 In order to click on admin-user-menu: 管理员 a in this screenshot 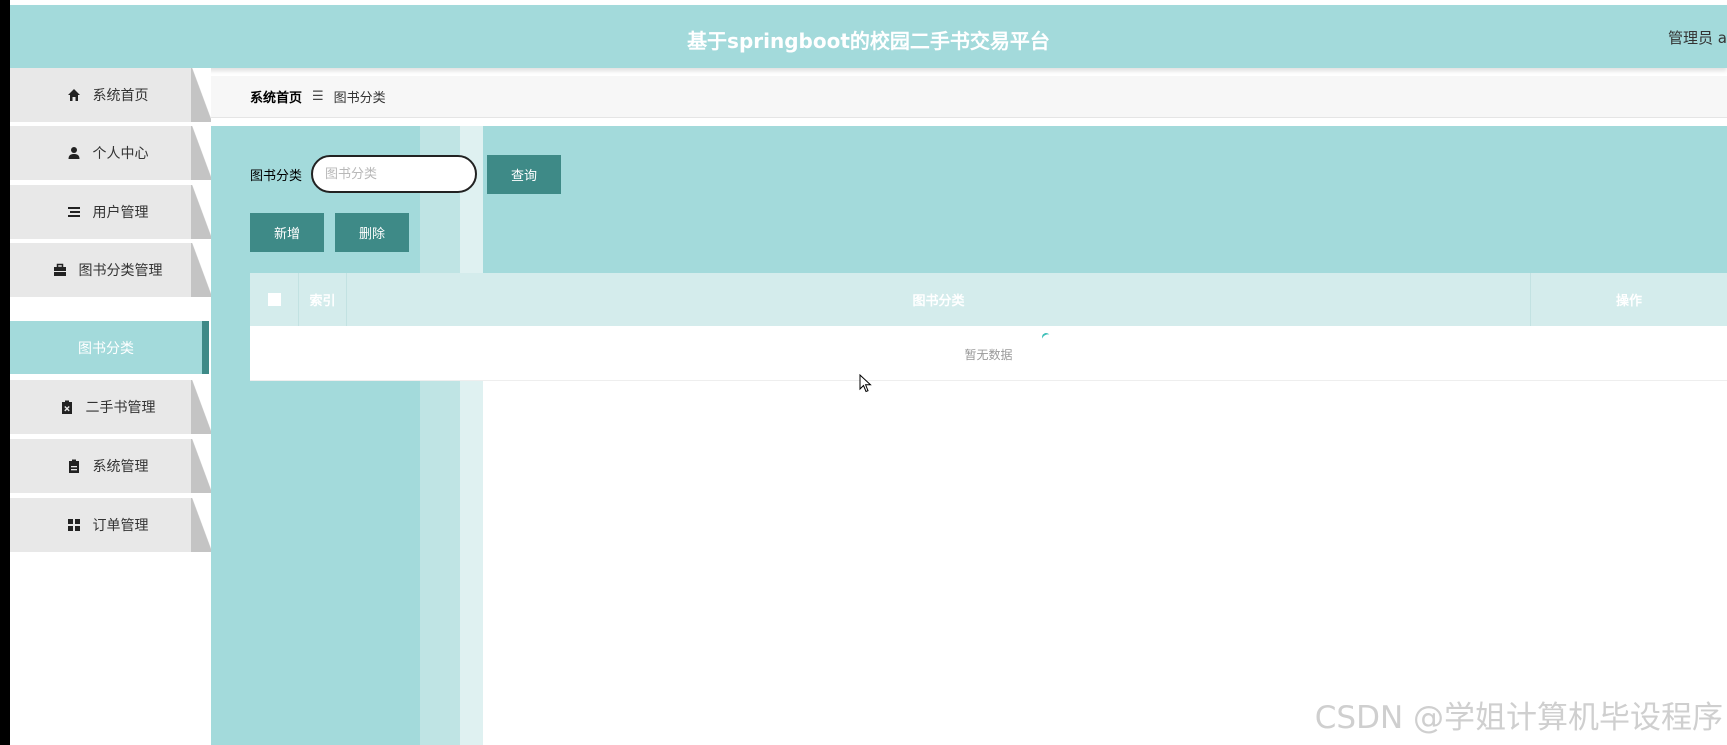, I will do `click(1697, 37)`.